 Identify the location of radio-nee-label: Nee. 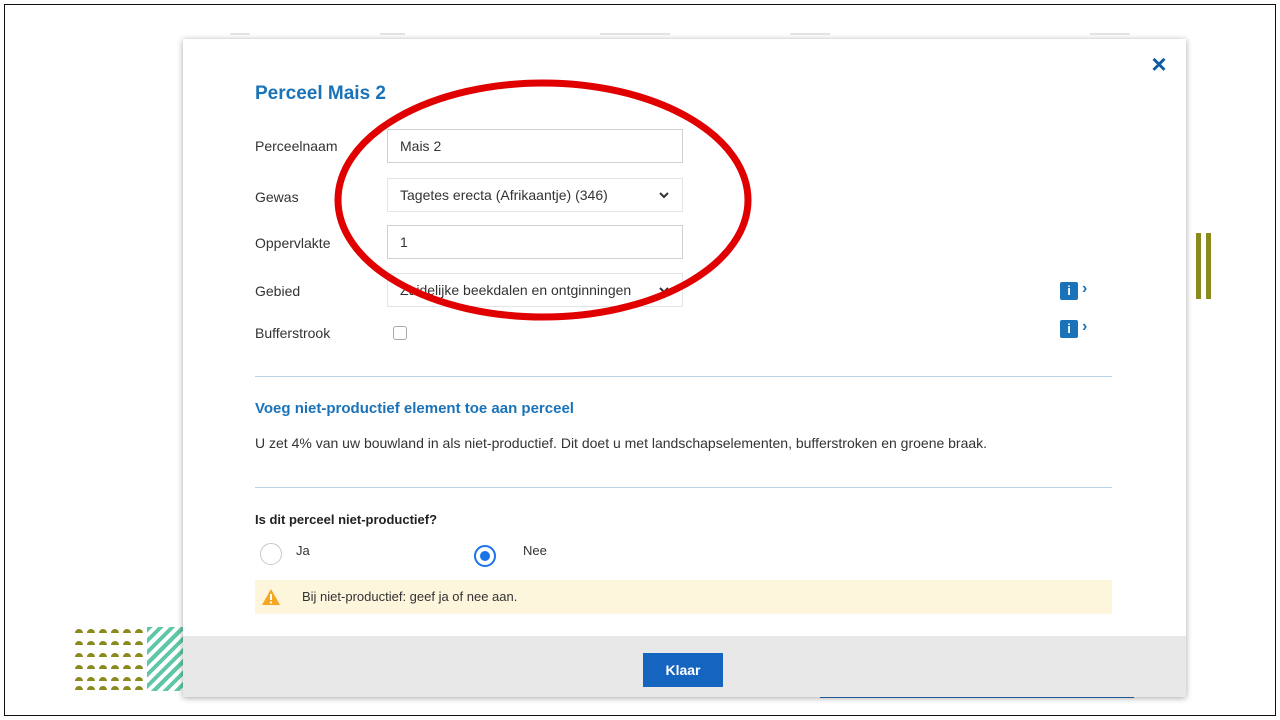
(535, 550).